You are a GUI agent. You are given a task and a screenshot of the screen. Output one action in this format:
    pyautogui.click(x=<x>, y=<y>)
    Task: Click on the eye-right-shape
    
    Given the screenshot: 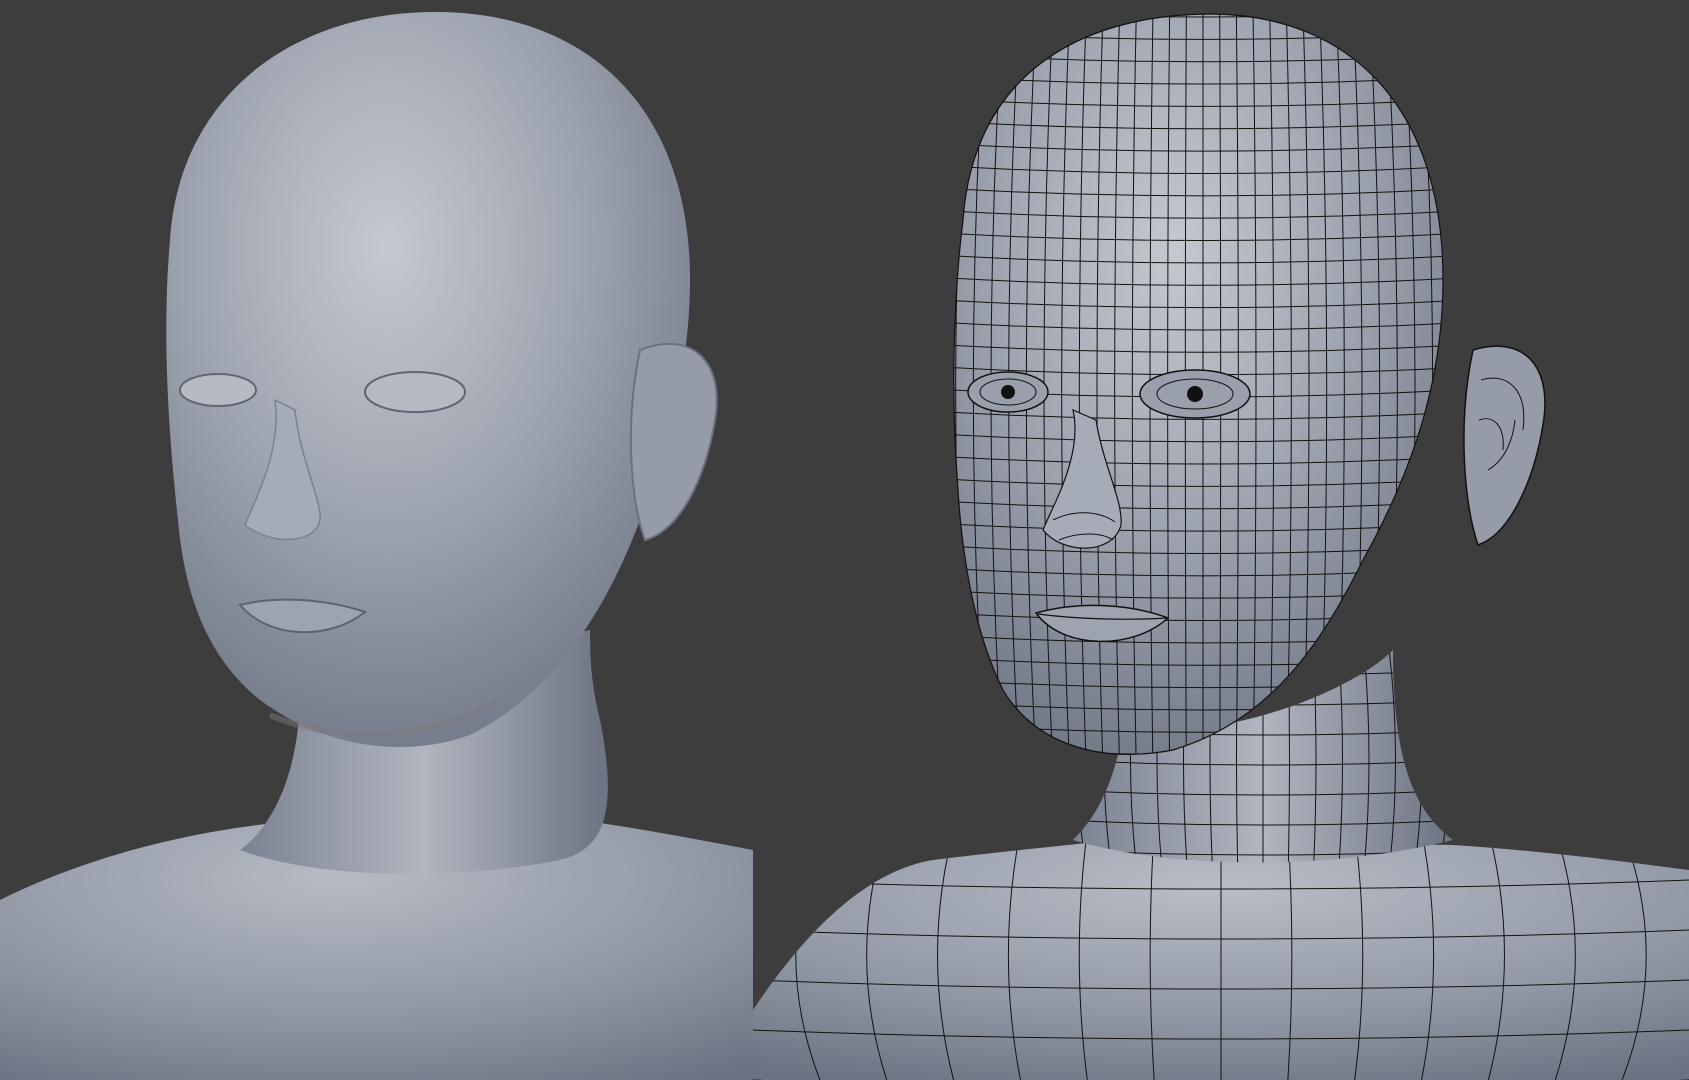 What is the action you would take?
    pyautogui.click(x=415, y=392)
    